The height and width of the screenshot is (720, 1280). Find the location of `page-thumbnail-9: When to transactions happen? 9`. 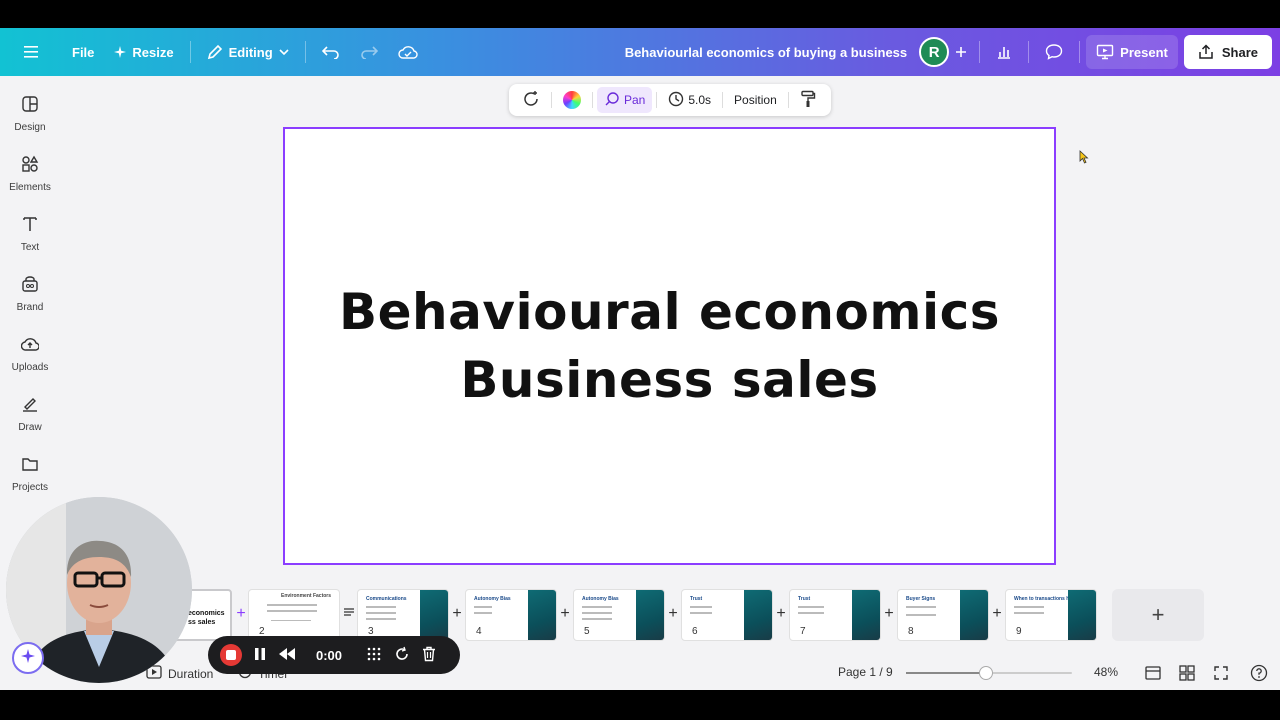

page-thumbnail-9: When to transactions happen? 9 is located at coordinates (1051, 615).